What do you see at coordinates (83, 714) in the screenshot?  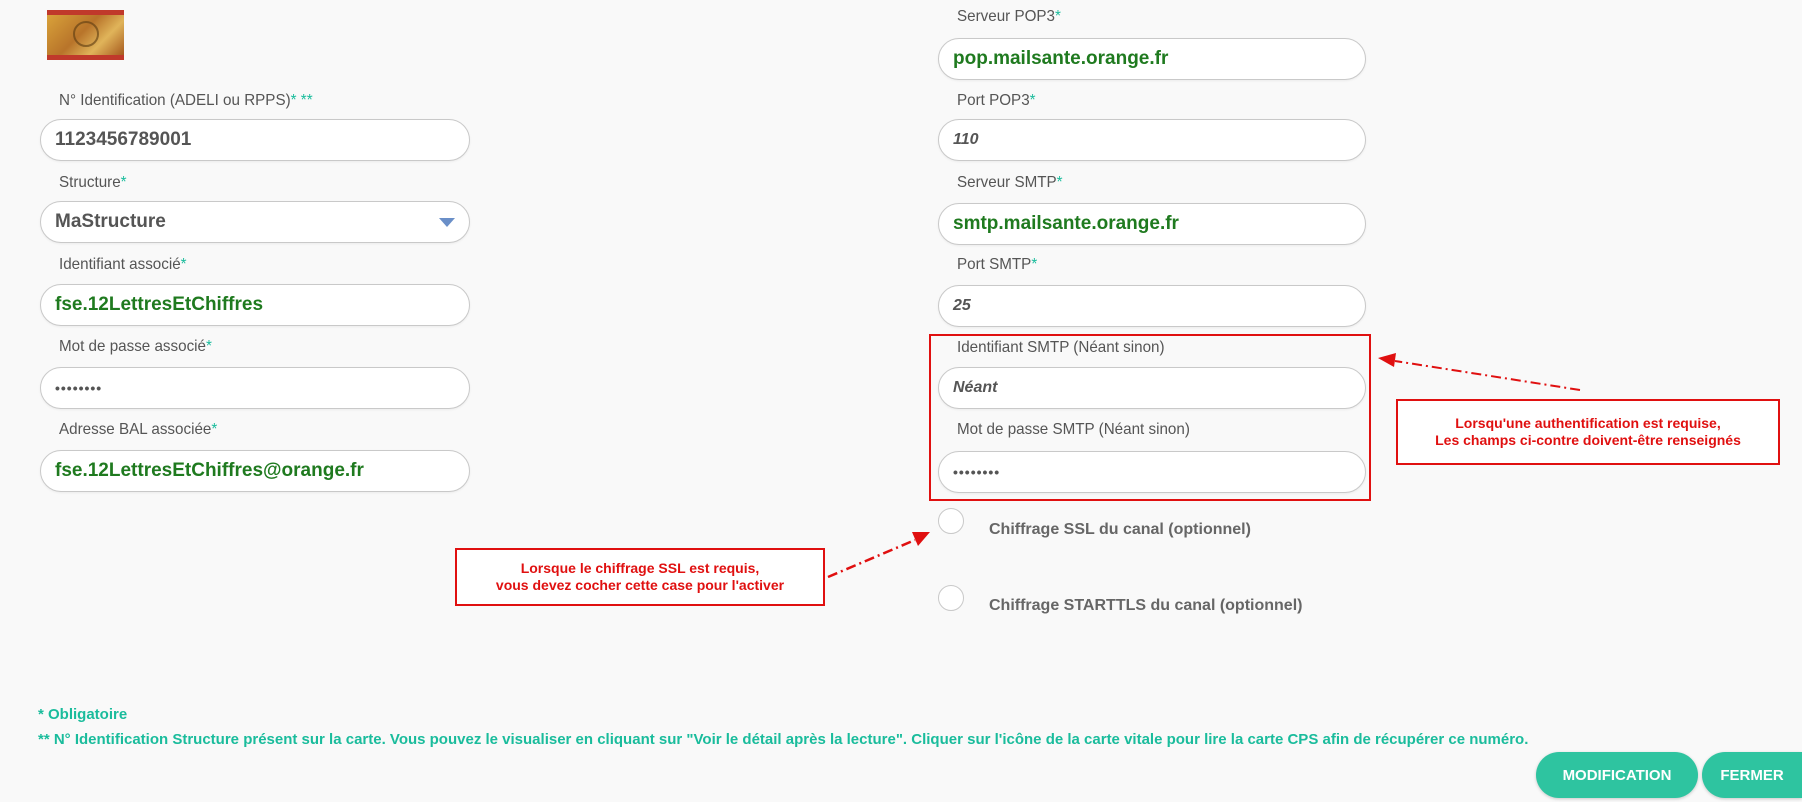 I see `mandatory-note: * Obligatoire` at bounding box center [83, 714].